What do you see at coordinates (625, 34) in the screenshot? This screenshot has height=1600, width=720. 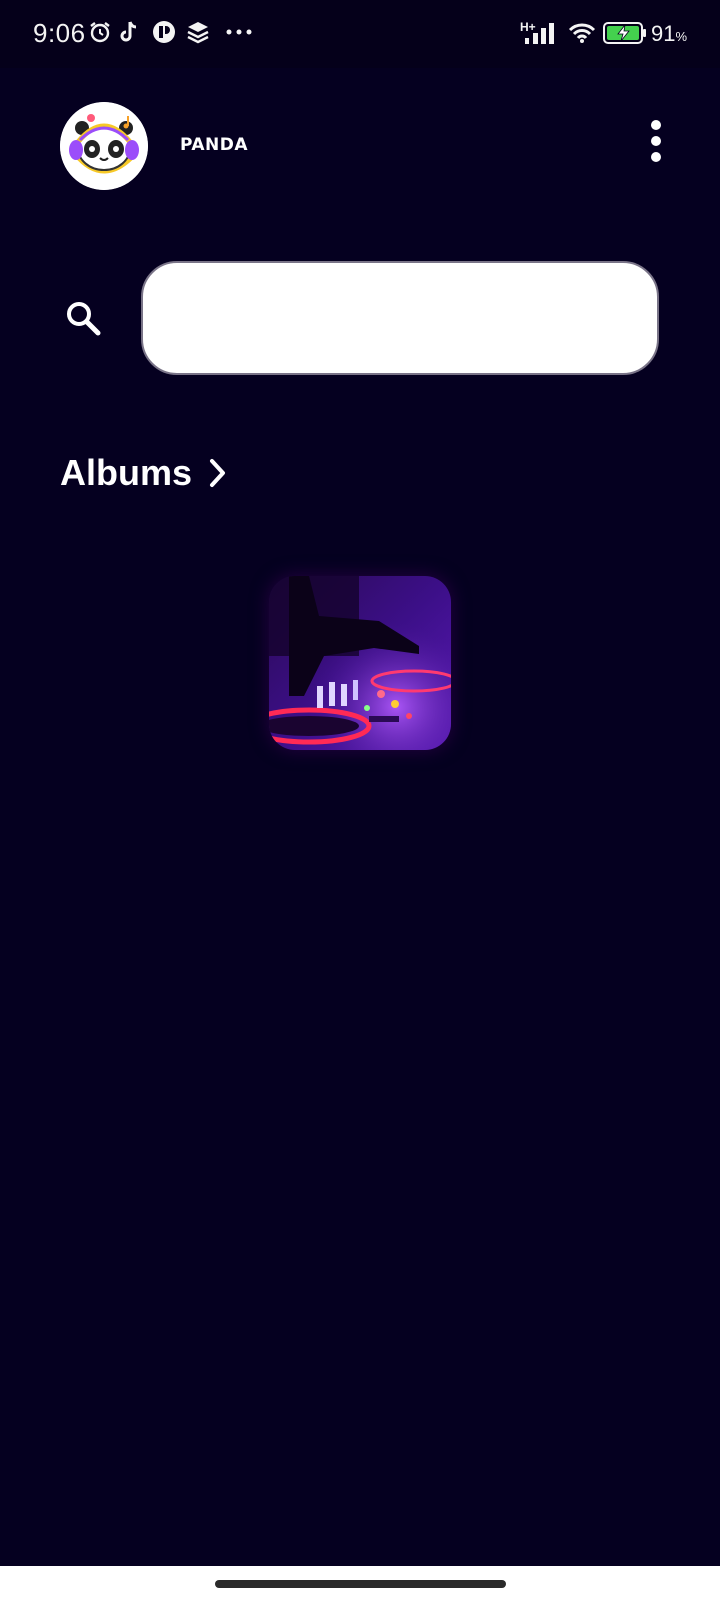 I see `battery-charging-icon` at bounding box center [625, 34].